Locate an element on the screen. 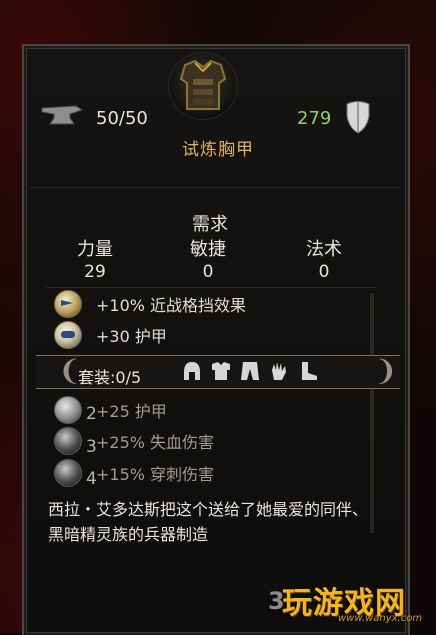 This screenshot has height=635, width=436. gloves-icon is located at coordinates (279, 371).